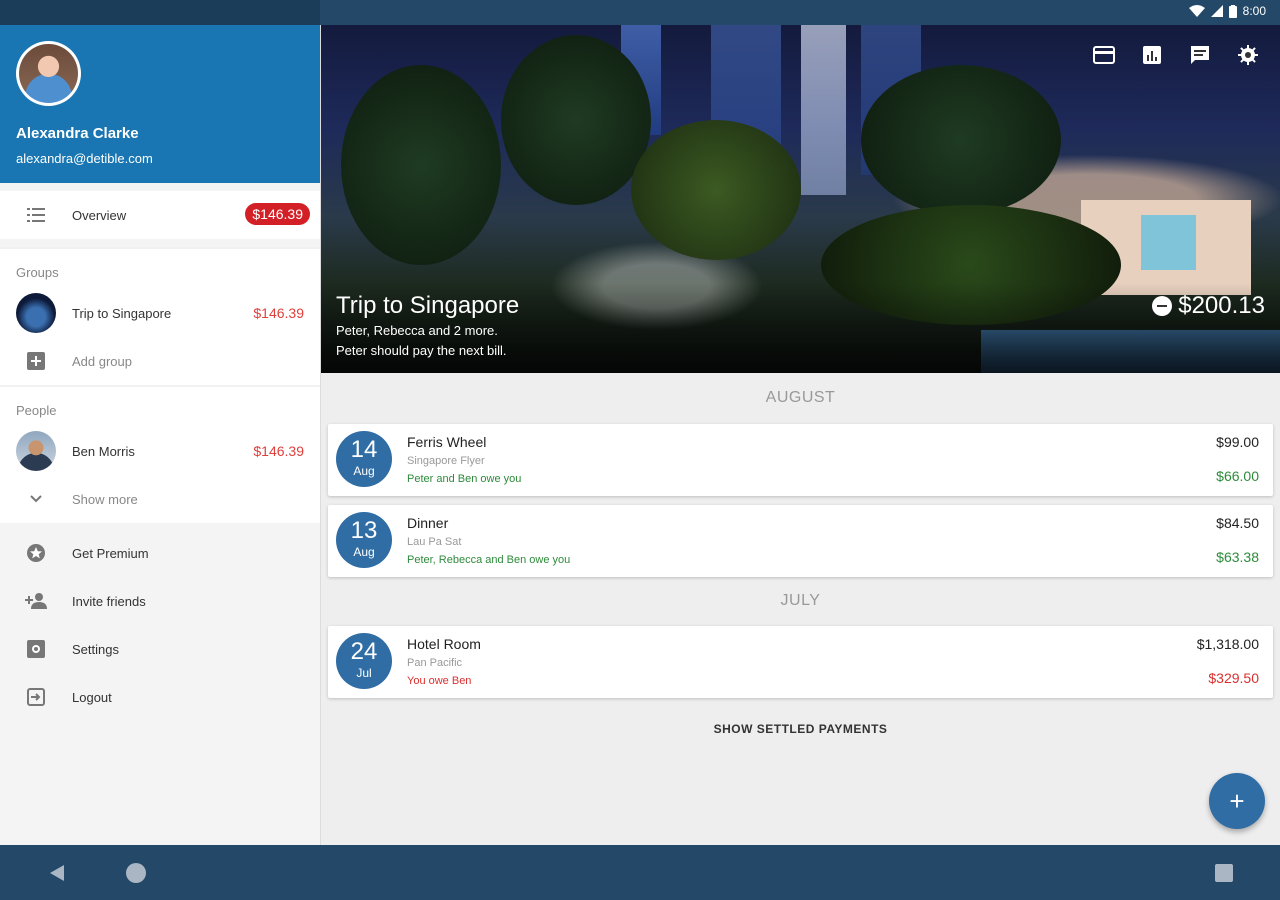  What do you see at coordinates (1224, 873) in the screenshot?
I see `recents-icon` at bounding box center [1224, 873].